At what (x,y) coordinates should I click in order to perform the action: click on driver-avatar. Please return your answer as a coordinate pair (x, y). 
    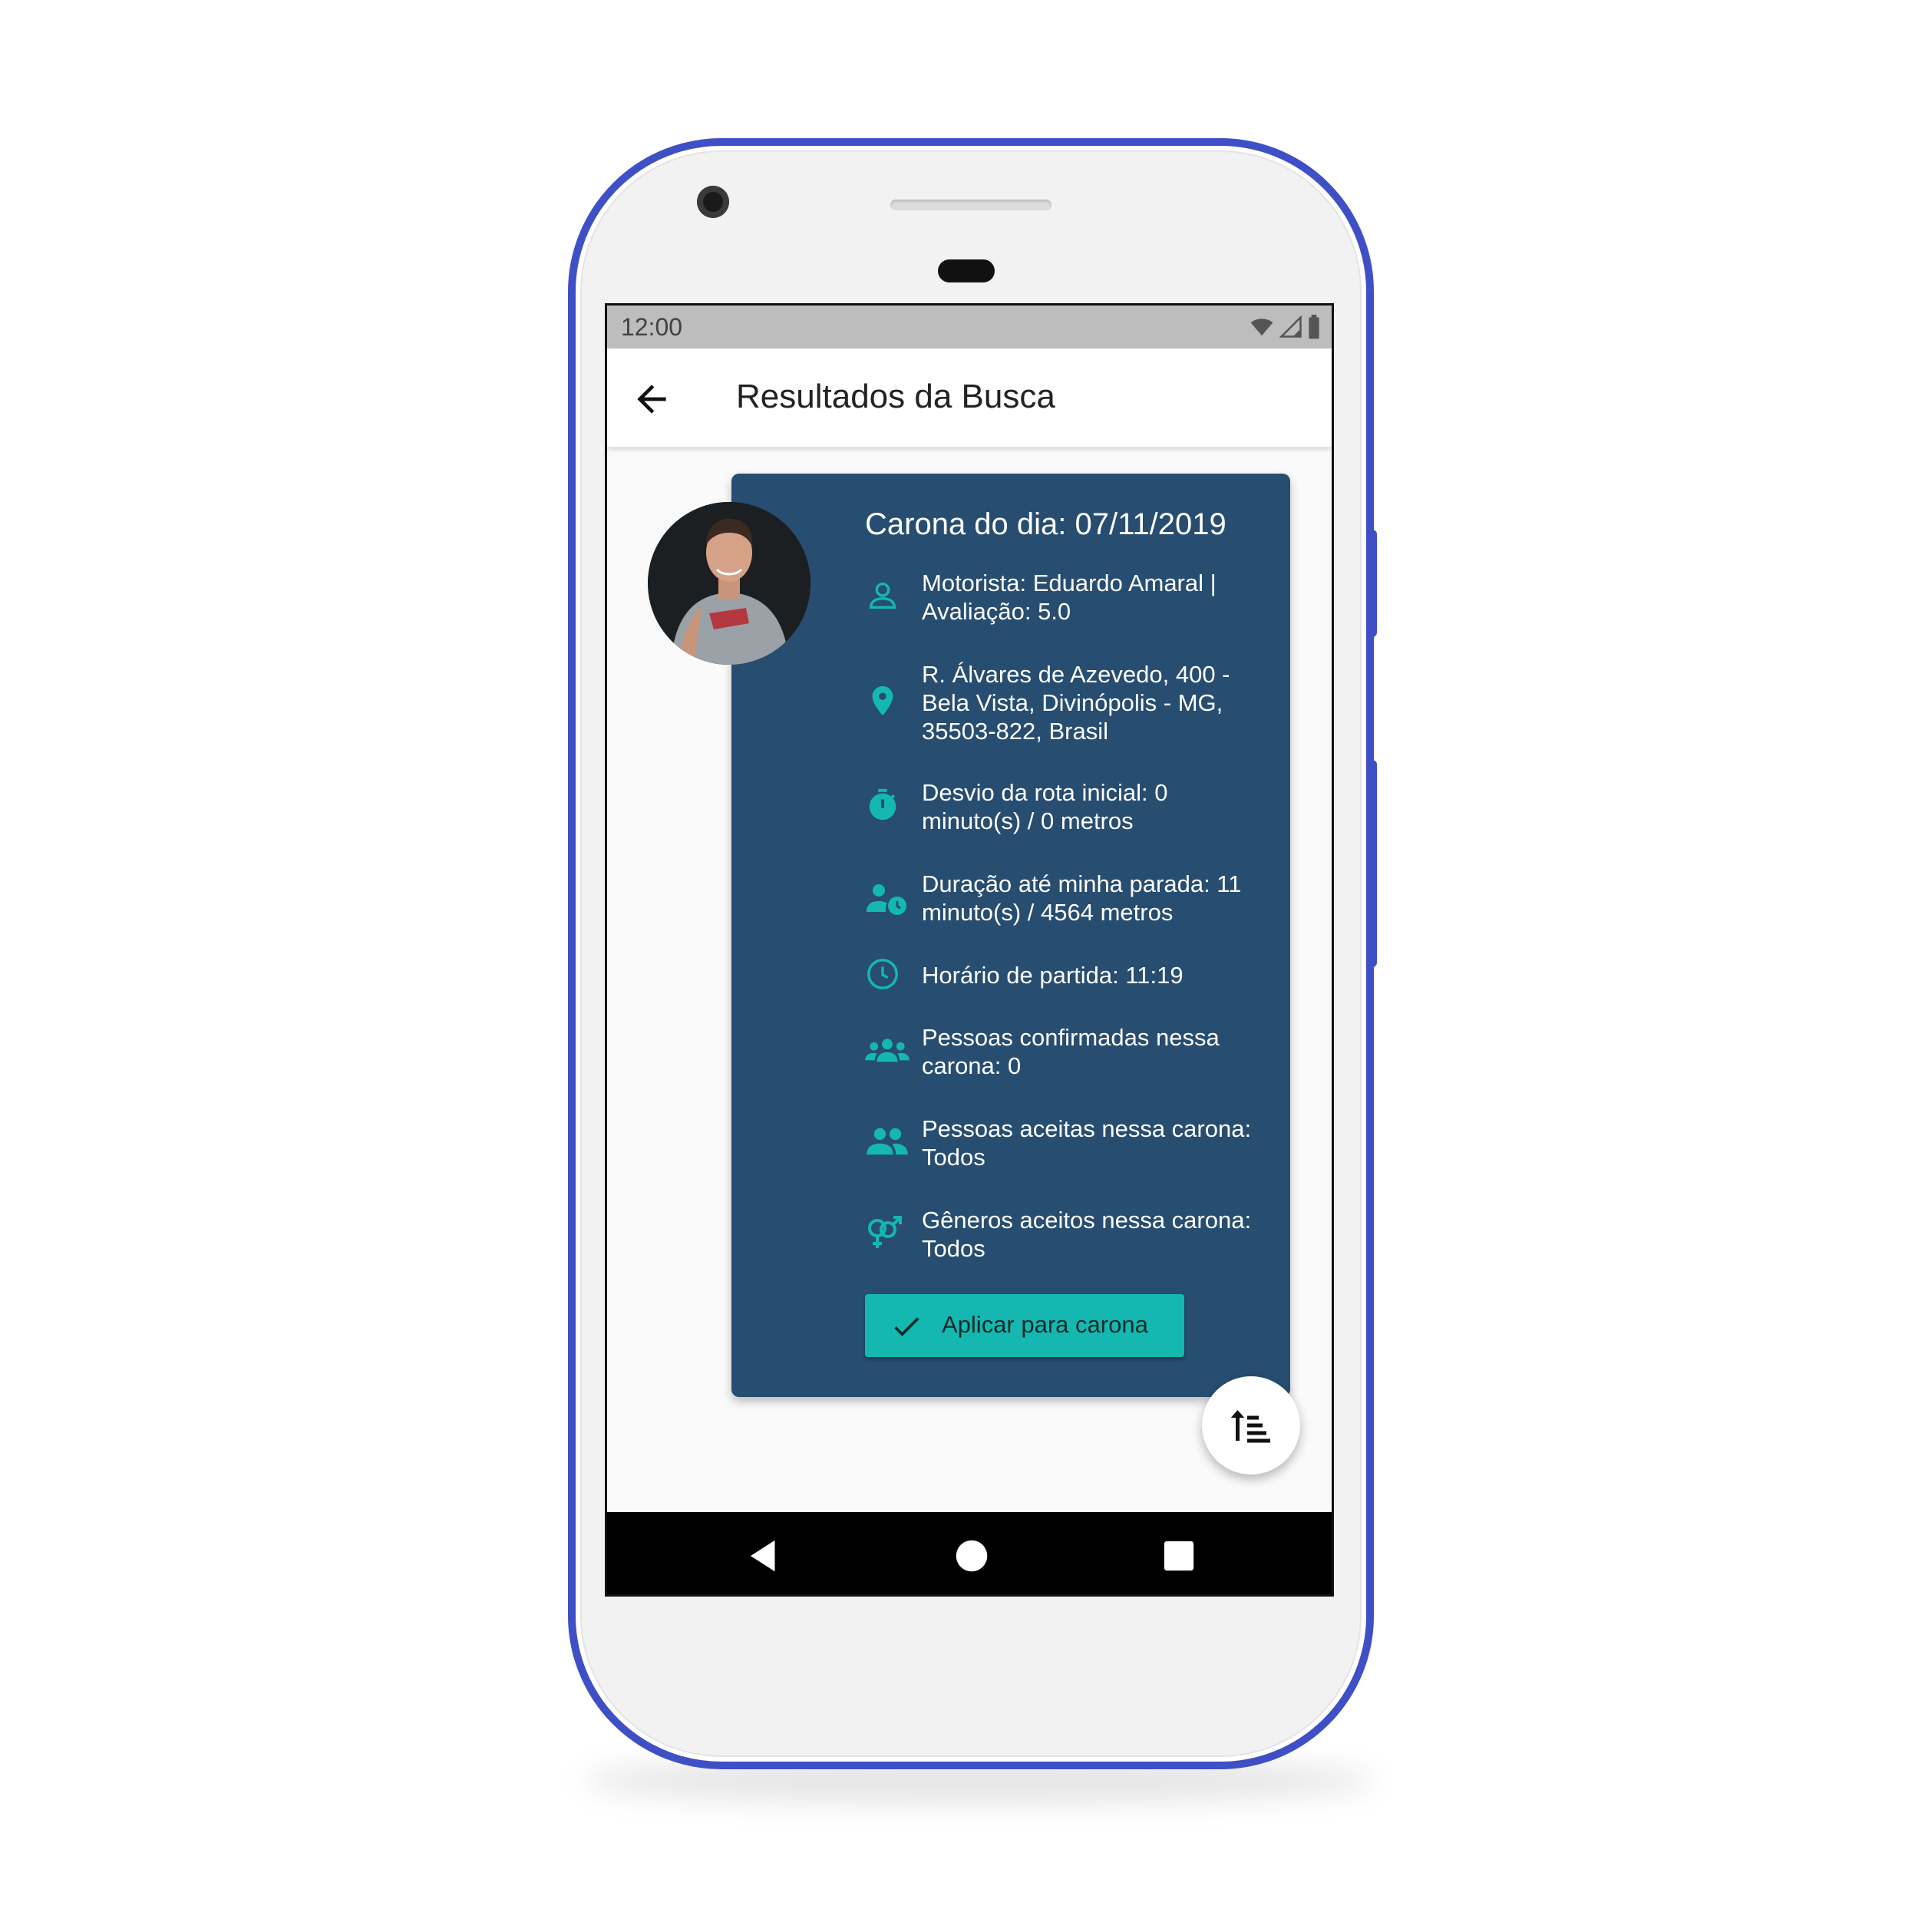
    Looking at the image, I should click on (729, 583).